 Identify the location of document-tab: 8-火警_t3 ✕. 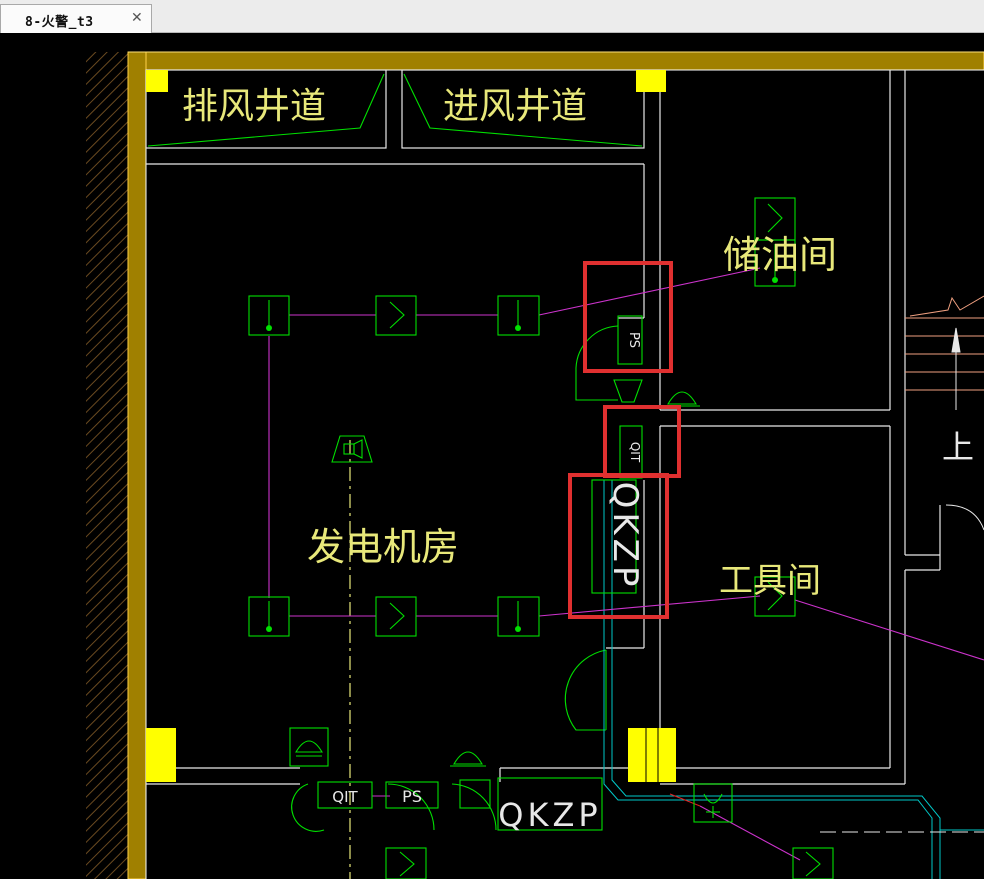
(76, 18).